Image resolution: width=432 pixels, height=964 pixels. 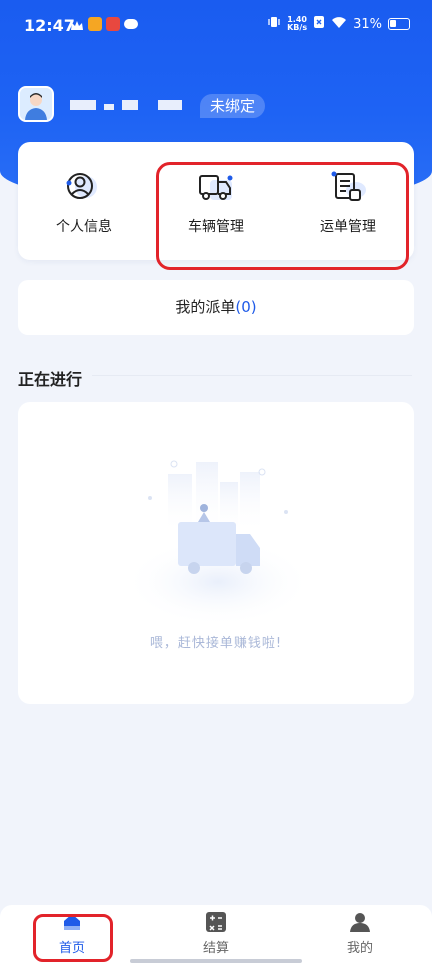 I want to click on bind-status-badge: 未绑定, so click(x=233, y=106).